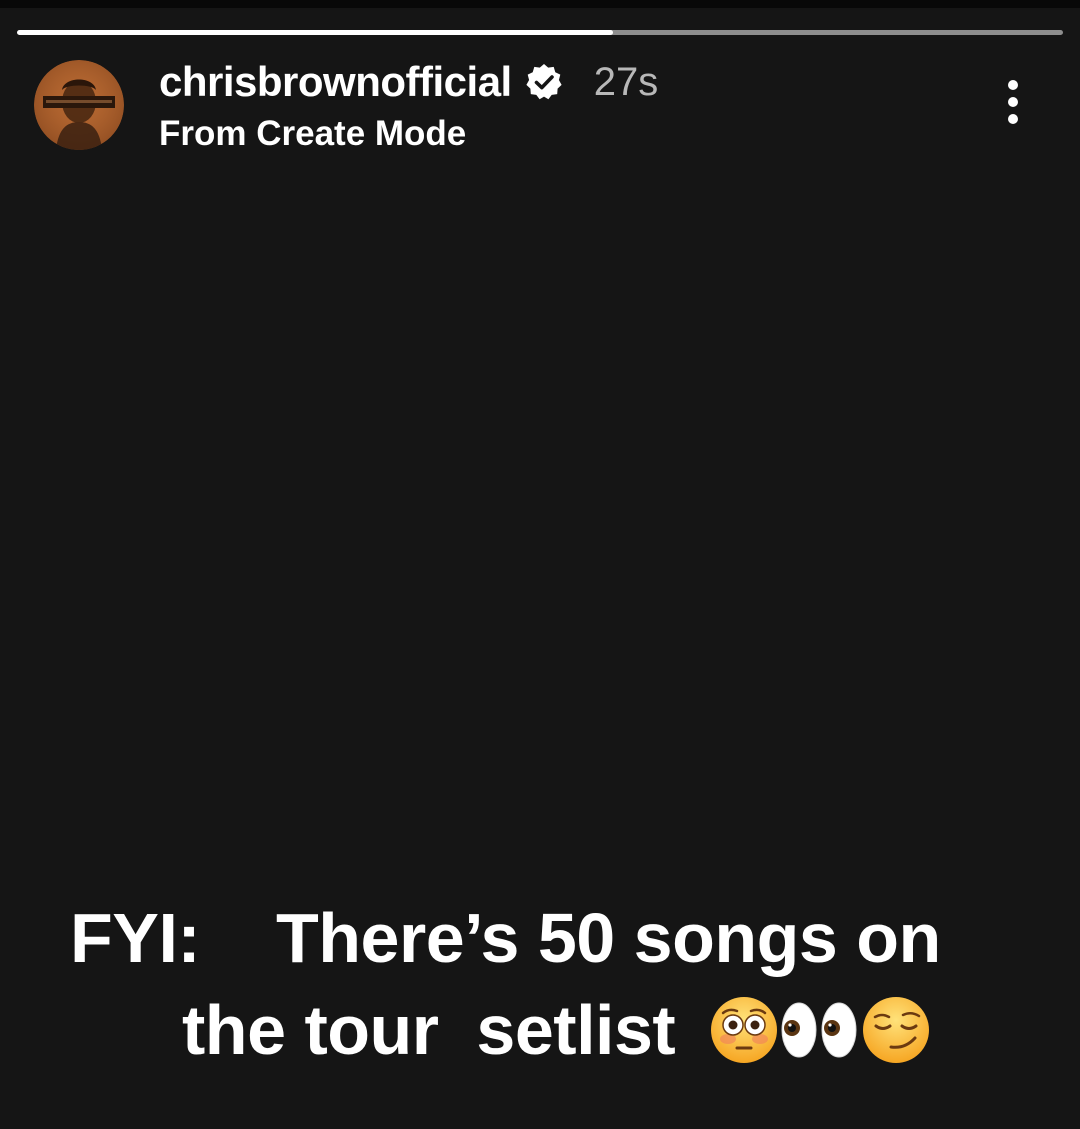 The height and width of the screenshot is (1129, 1080). What do you see at coordinates (608, 938) in the screenshot?
I see `caption-text-1: There’s 50 songs on` at bounding box center [608, 938].